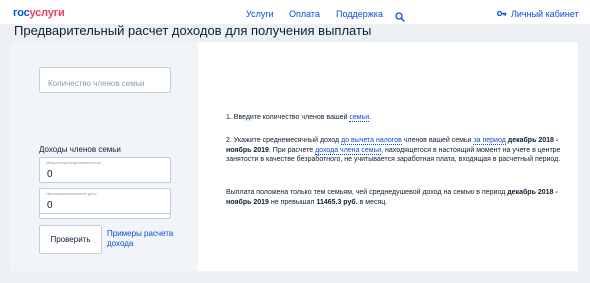  What do you see at coordinates (50, 174) in the screenshot?
I see `income-input-1-value: 0` at bounding box center [50, 174].